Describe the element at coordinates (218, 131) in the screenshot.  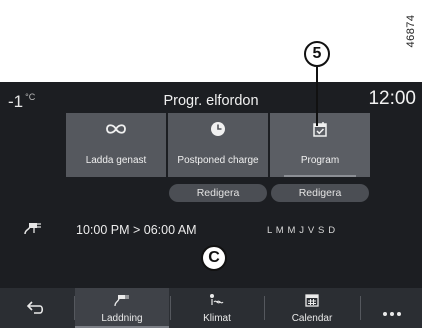
I see `clock-icon` at that location.